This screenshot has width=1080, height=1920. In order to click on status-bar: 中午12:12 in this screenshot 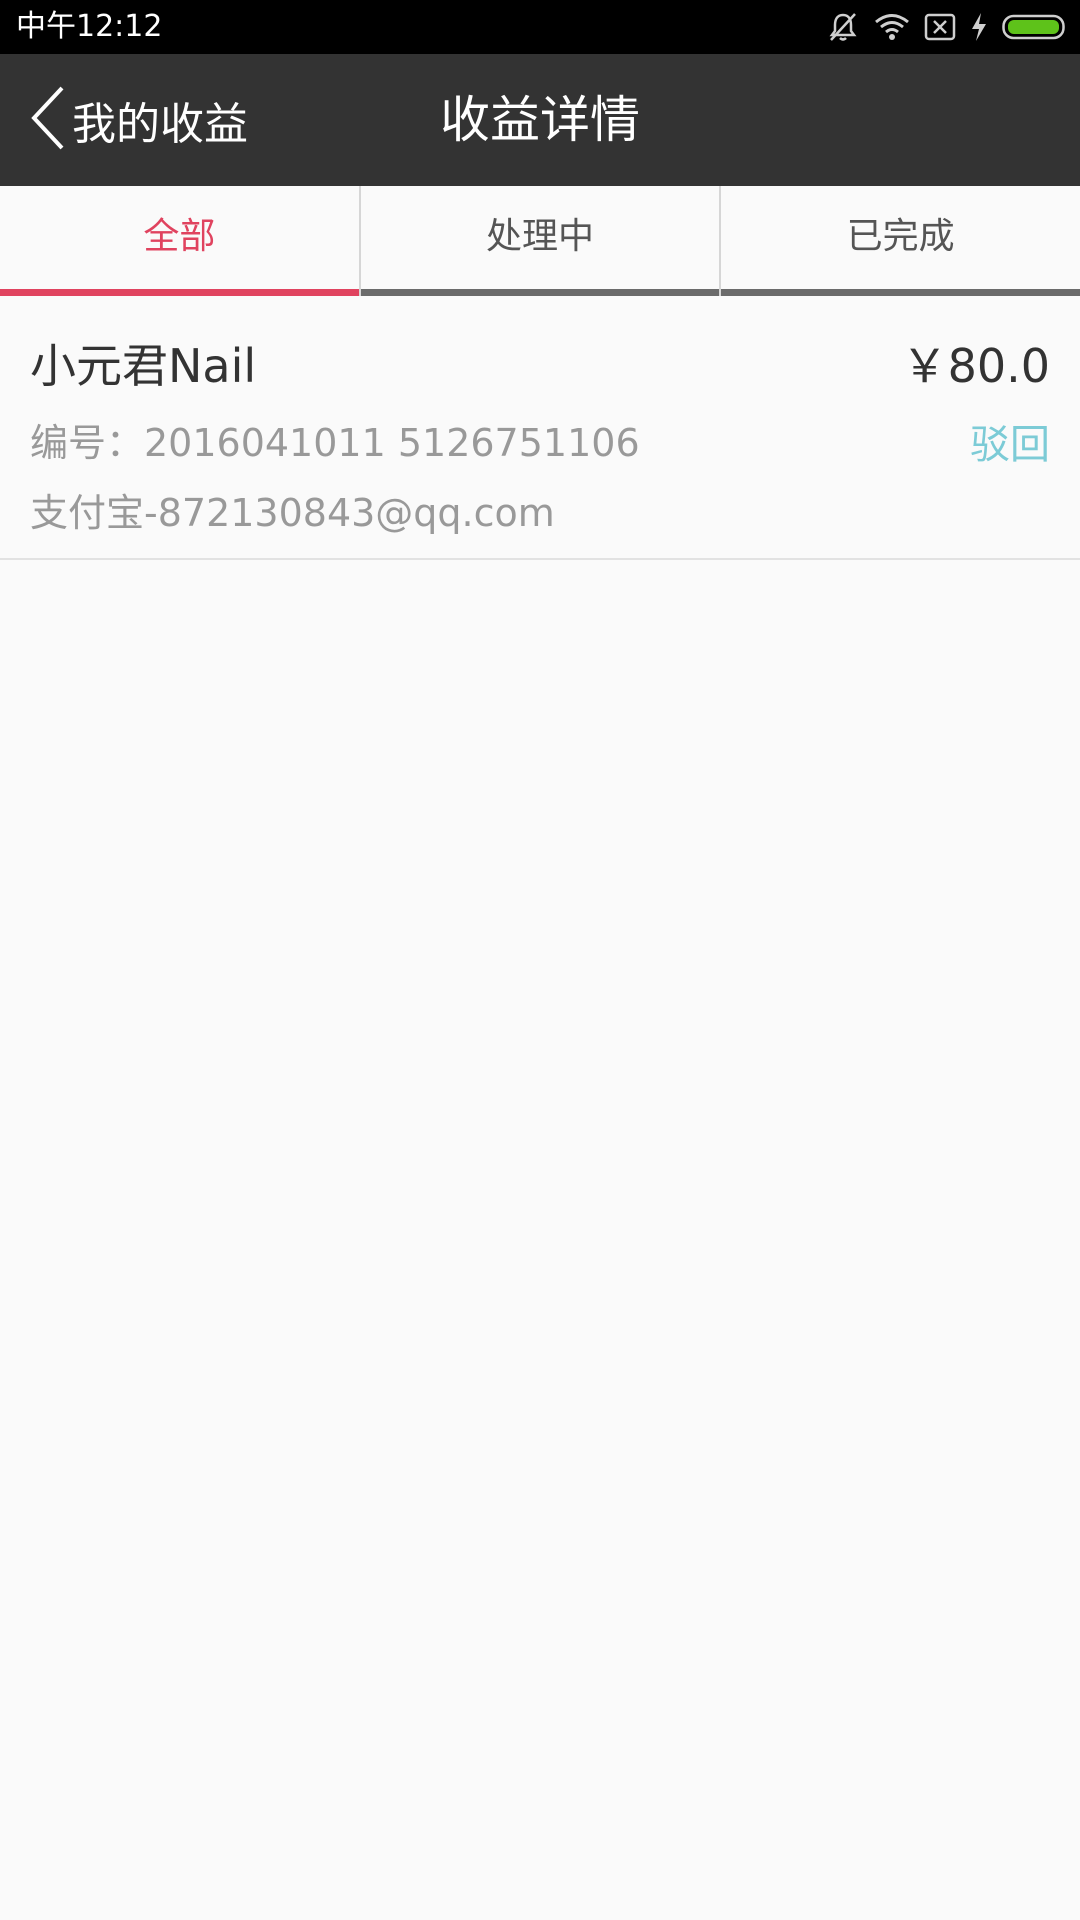, I will do `click(540, 27)`.